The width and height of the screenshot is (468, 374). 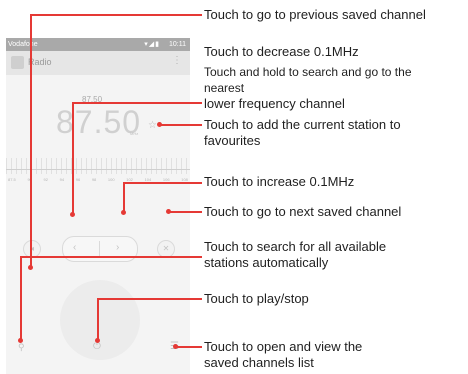 What do you see at coordinates (152, 44) in the screenshot?
I see `signal-icon: ▾◢▮` at bounding box center [152, 44].